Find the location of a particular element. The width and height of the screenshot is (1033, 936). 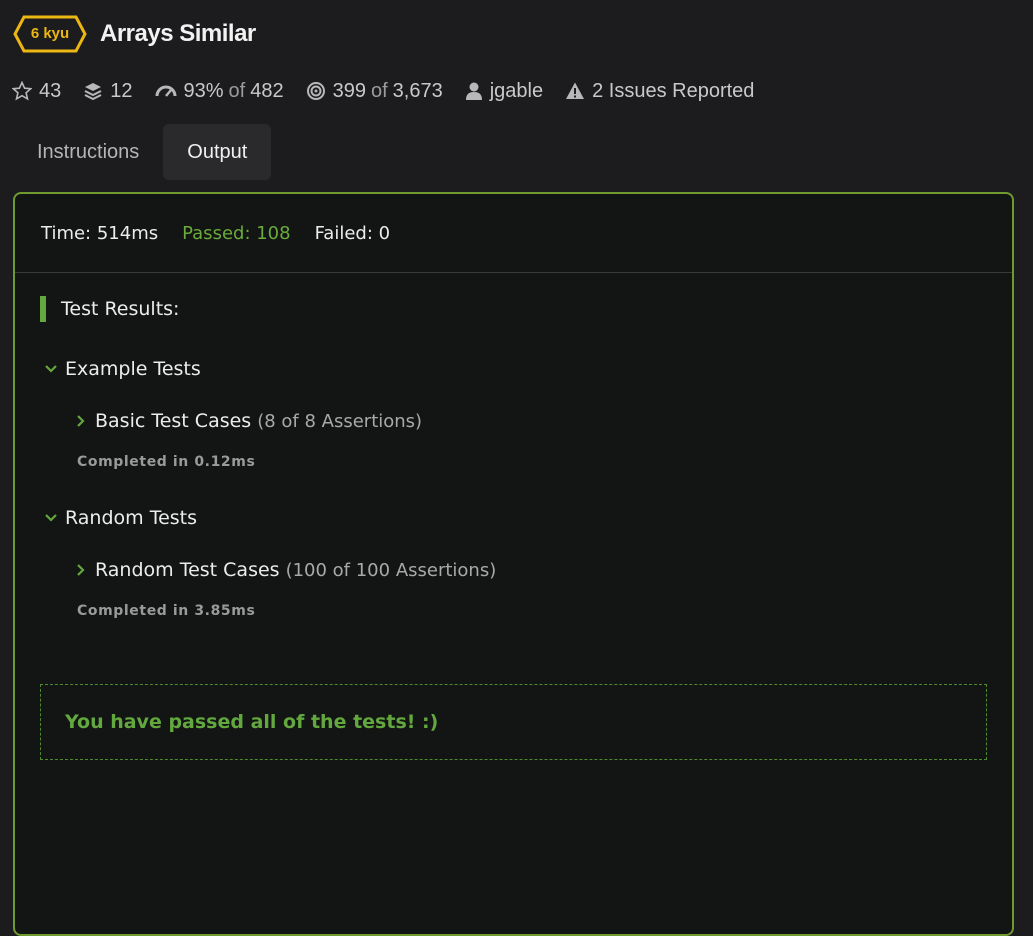

rank-label: 6 kyu is located at coordinates (50, 33).